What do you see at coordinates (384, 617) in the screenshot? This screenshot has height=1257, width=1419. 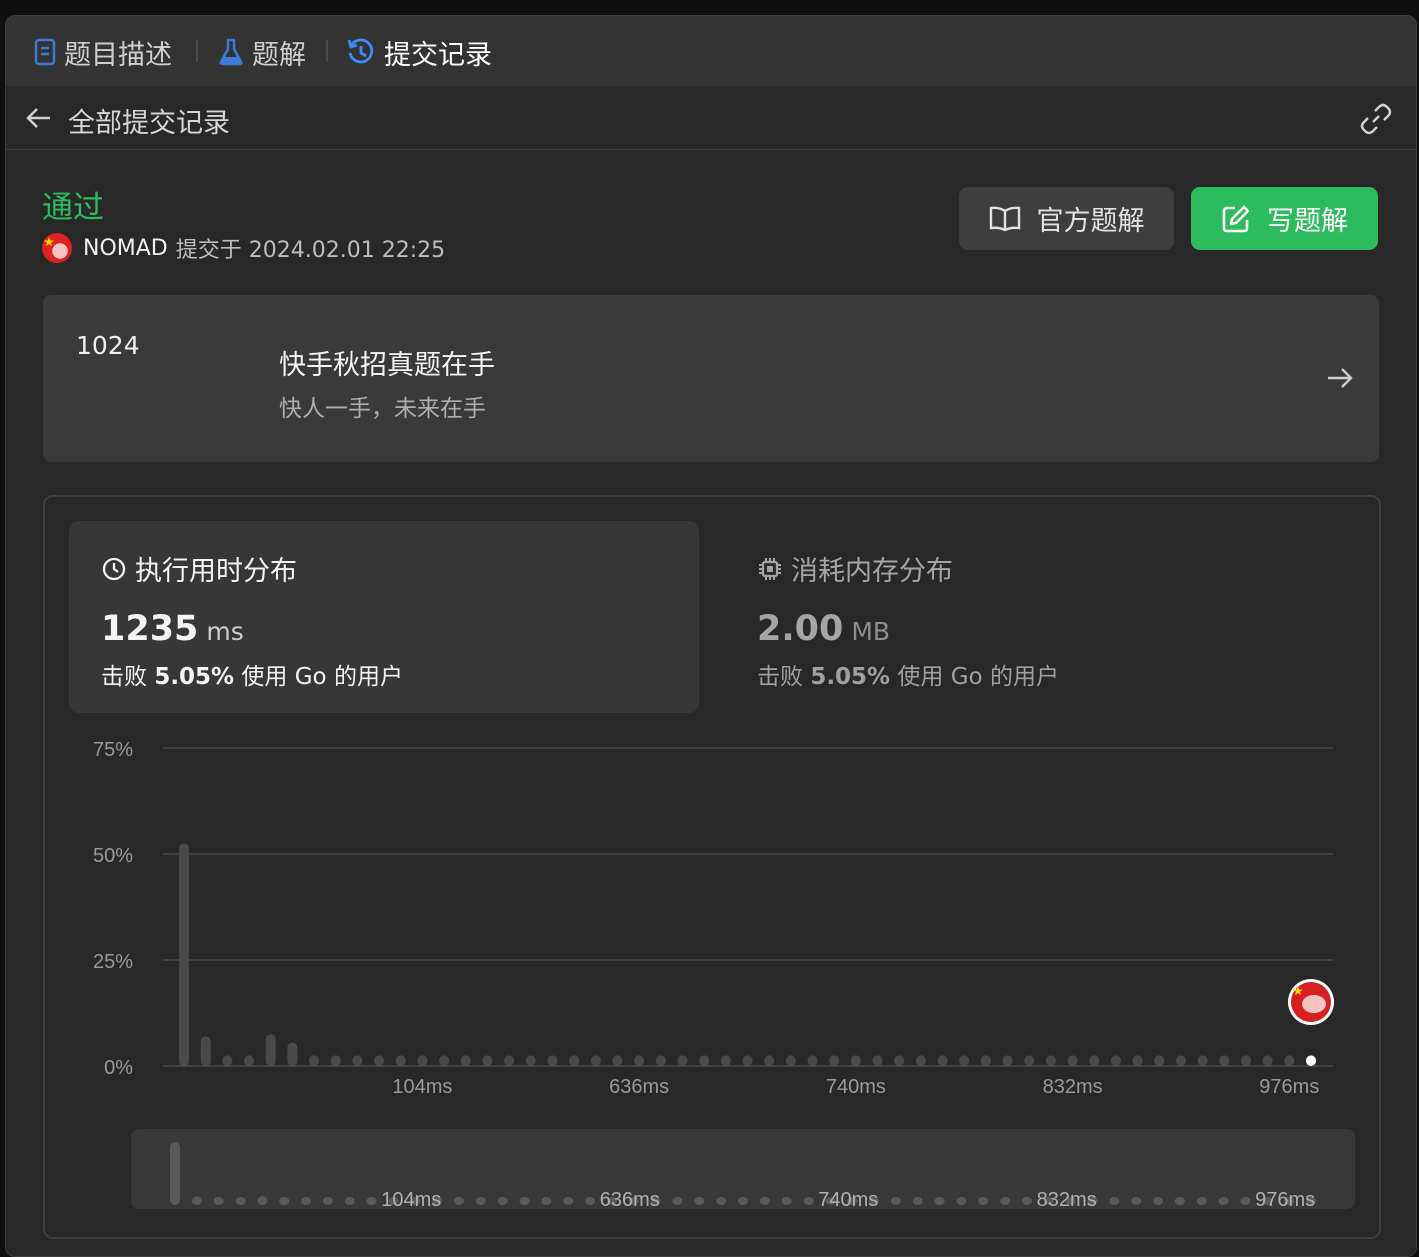 I see `runtime-tile: 执行用时分布 1235 ms 击败 5.05% 使用 Go 的用户` at bounding box center [384, 617].